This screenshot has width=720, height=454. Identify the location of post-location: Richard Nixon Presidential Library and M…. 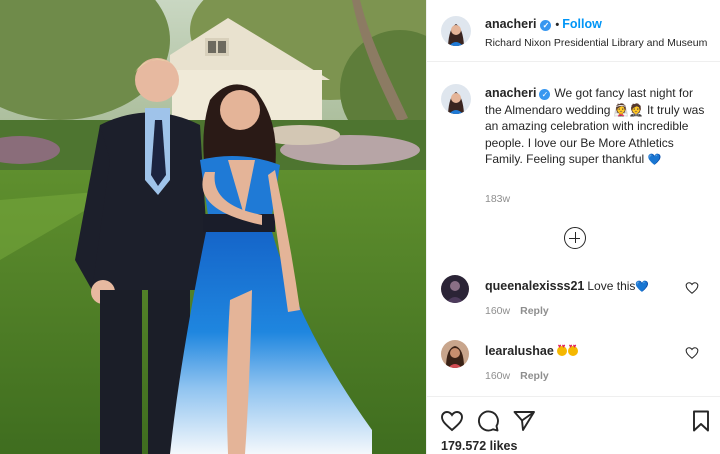
(596, 43).